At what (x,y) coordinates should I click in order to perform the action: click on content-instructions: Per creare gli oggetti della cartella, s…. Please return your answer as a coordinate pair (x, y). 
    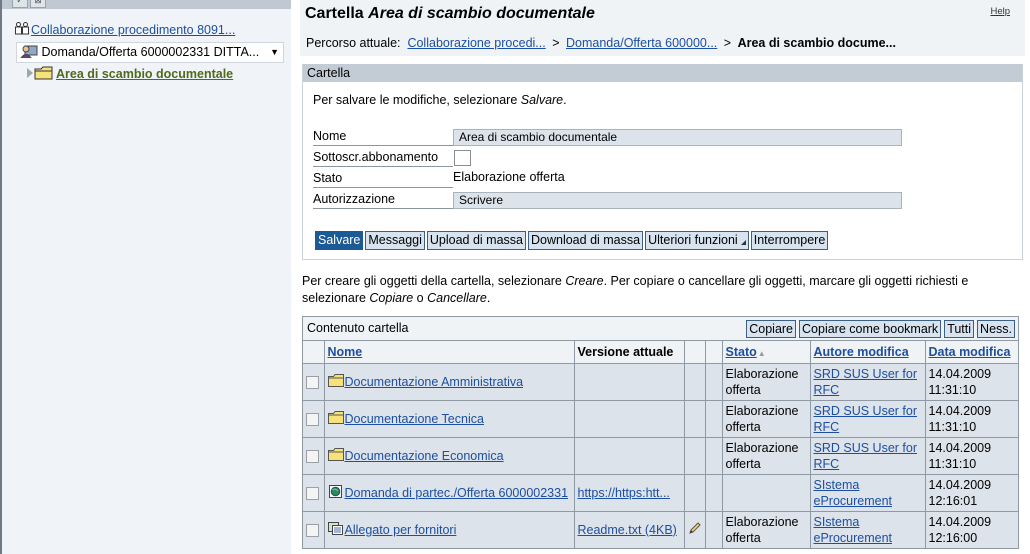
    Looking at the image, I should click on (657, 290).